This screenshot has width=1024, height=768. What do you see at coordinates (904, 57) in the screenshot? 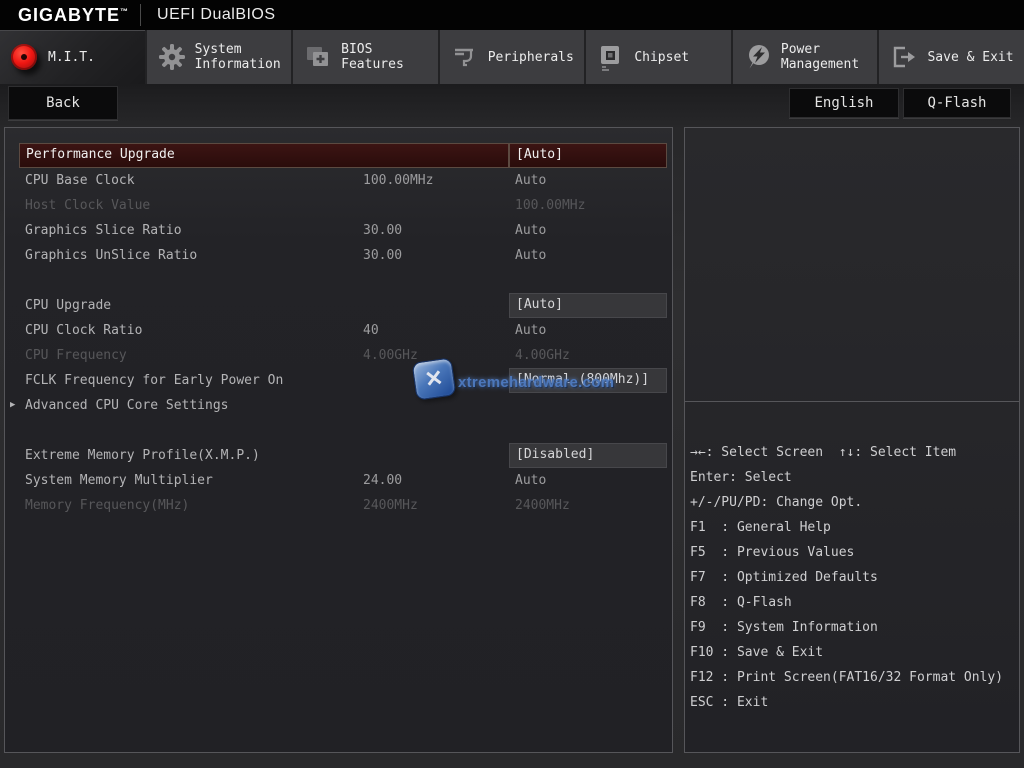
I see `save-exit-icon` at bounding box center [904, 57].